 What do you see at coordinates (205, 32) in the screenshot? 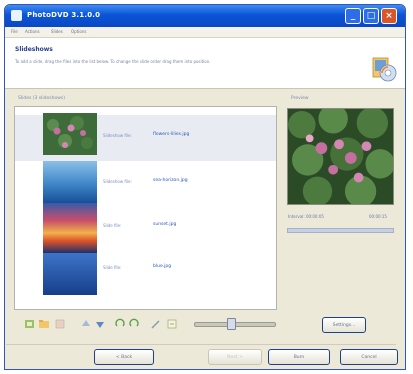
I see `menu-bar: File Actions Slides Options` at bounding box center [205, 32].